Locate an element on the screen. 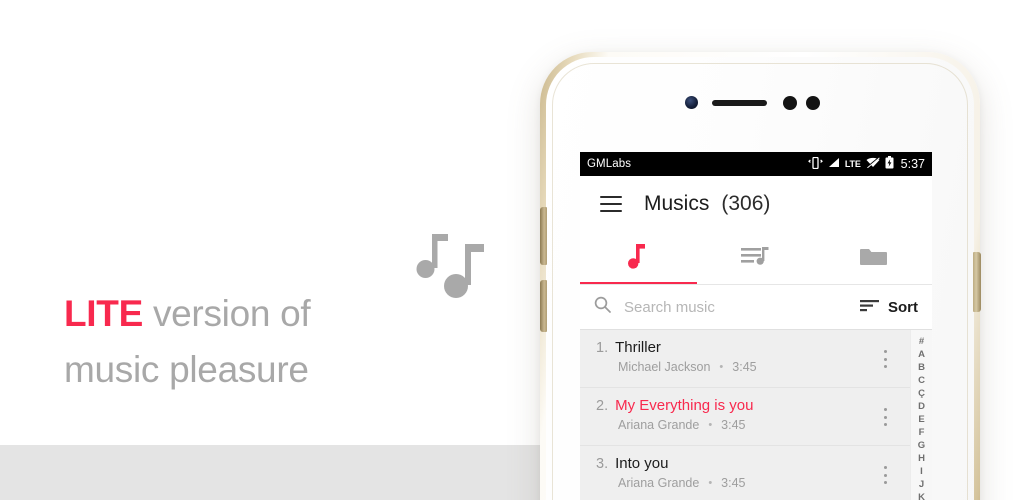 Image resolution: width=1024 pixels, height=500 pixels. wifi-off-icon is located at coordinates (873, 163).